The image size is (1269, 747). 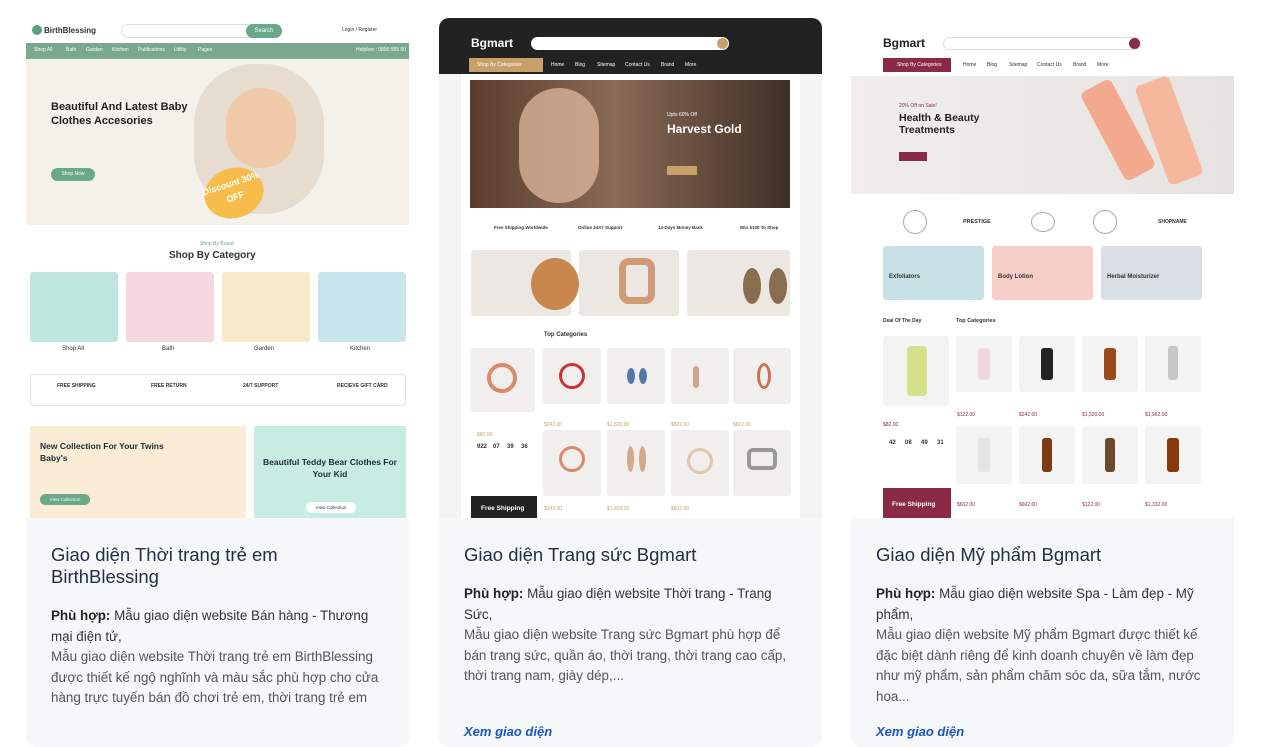 What do you see at coordinates (360, 30) in the screenshot?
I see `preview-login: Login / Register` at bounding box center [360, 30].